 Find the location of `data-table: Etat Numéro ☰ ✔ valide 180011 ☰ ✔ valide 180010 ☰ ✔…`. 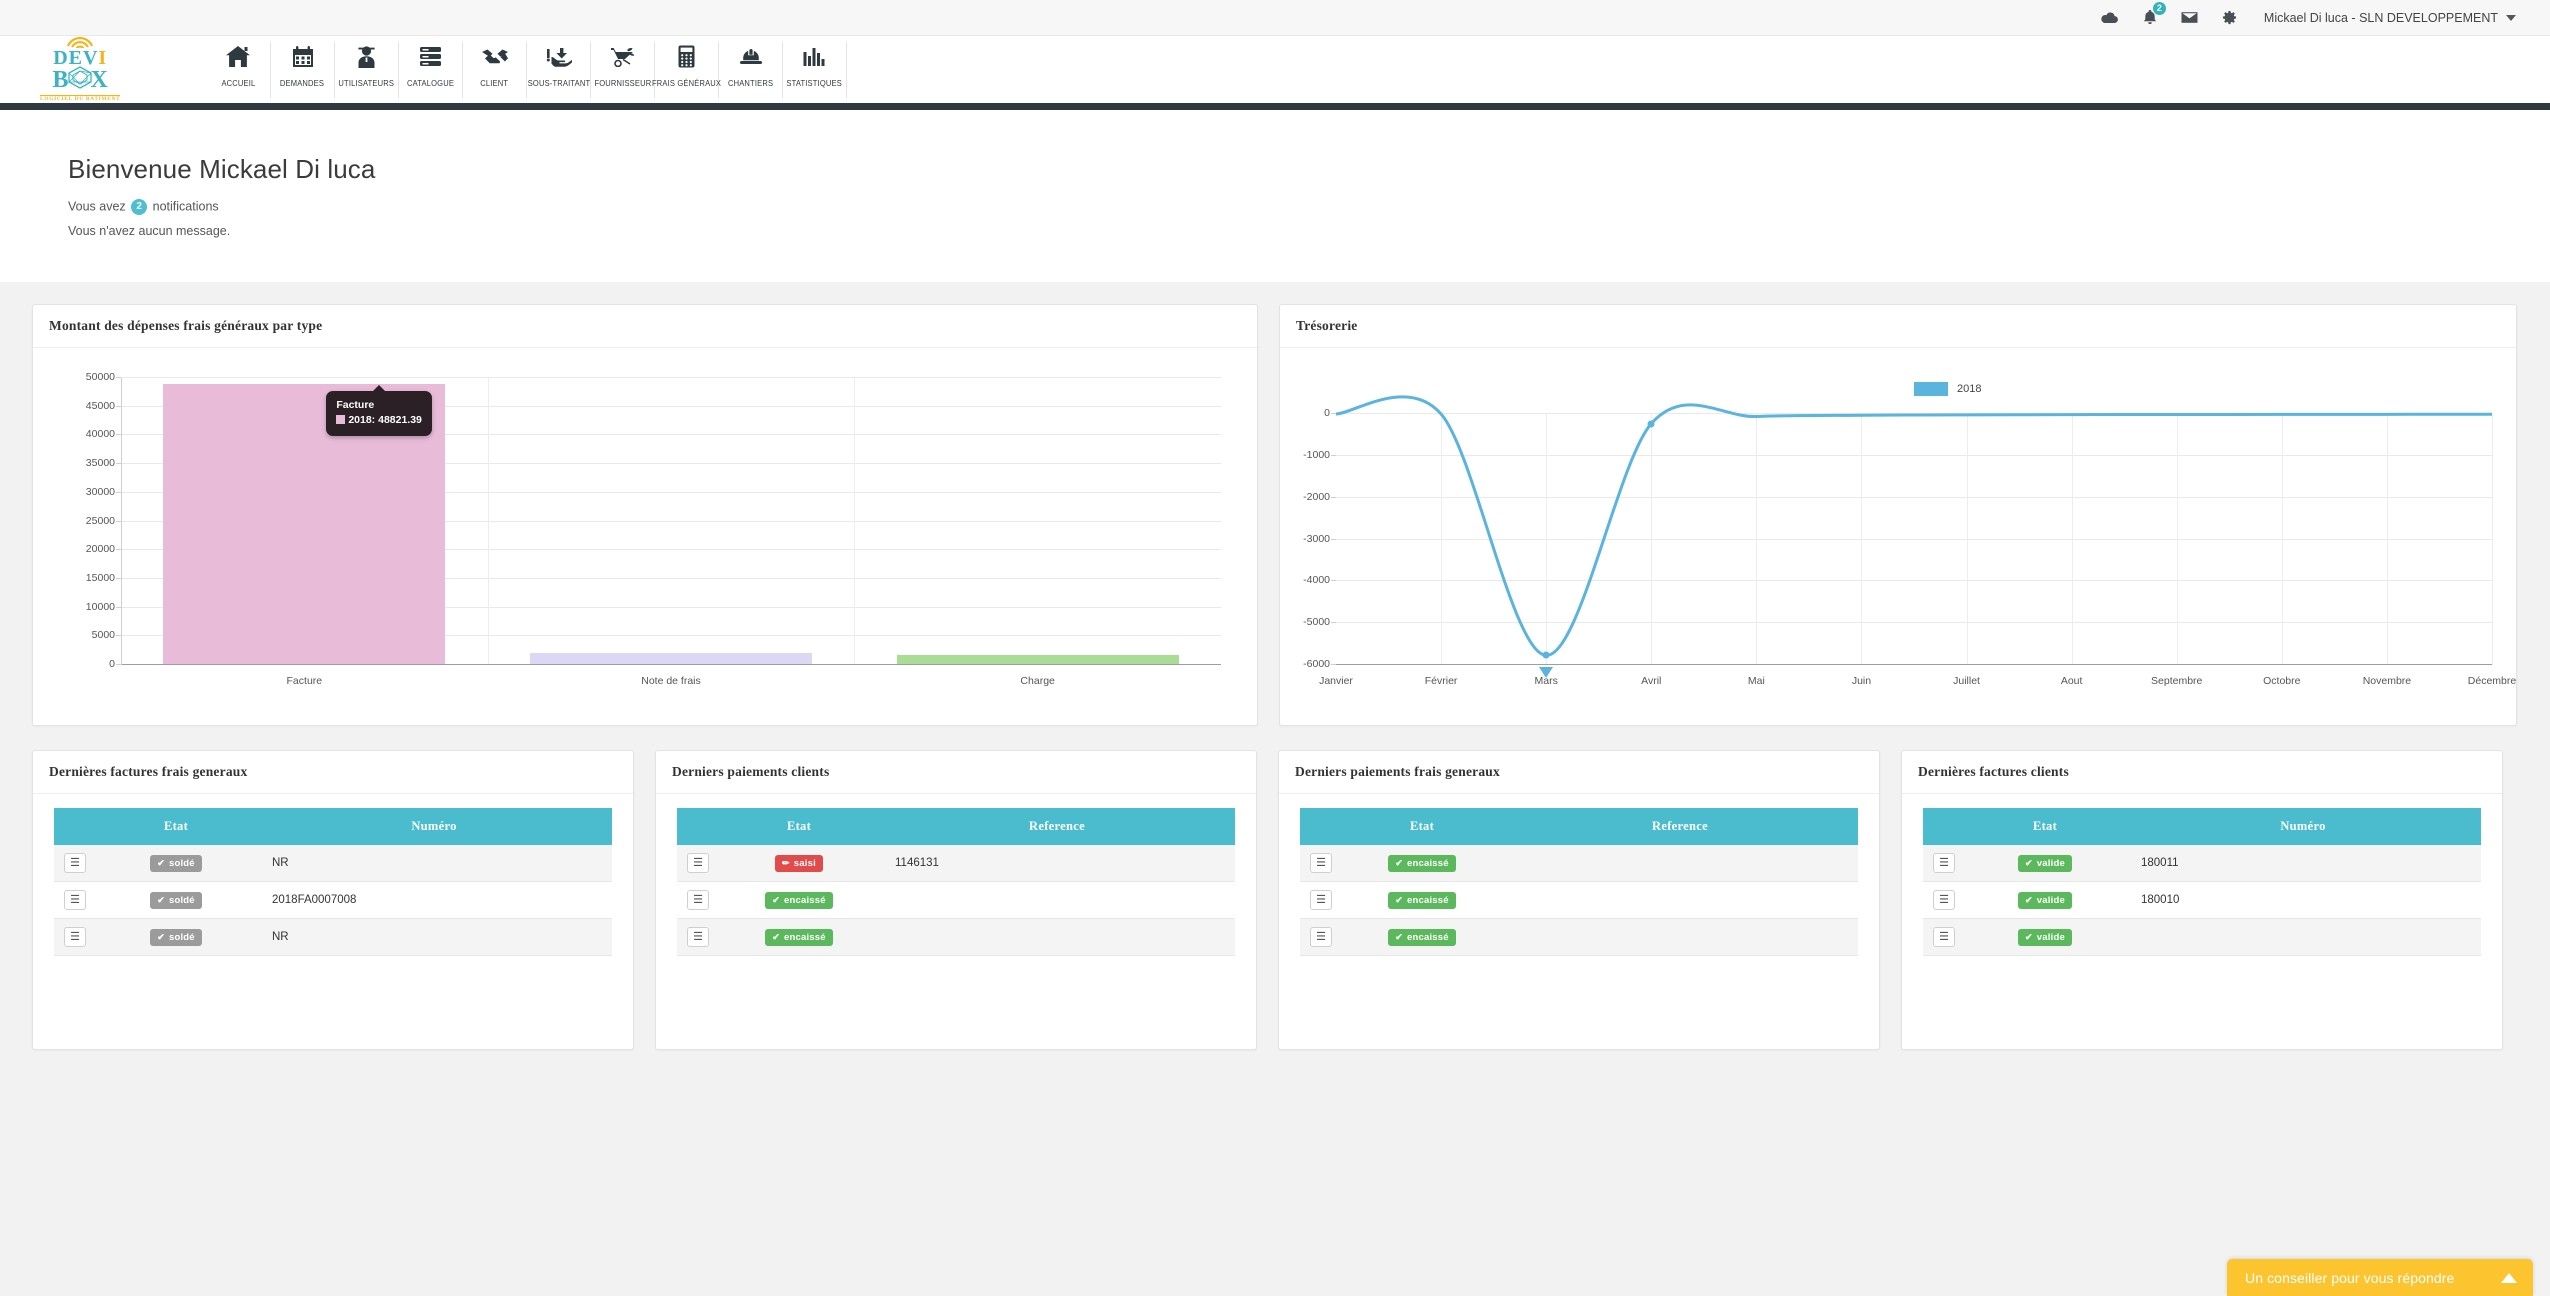

data-table: Etat Numéro ☰ ✔ valide 180011 ☰ ✔ valide 180010 ☰ ✔… is located at coordinates (2202, 882).